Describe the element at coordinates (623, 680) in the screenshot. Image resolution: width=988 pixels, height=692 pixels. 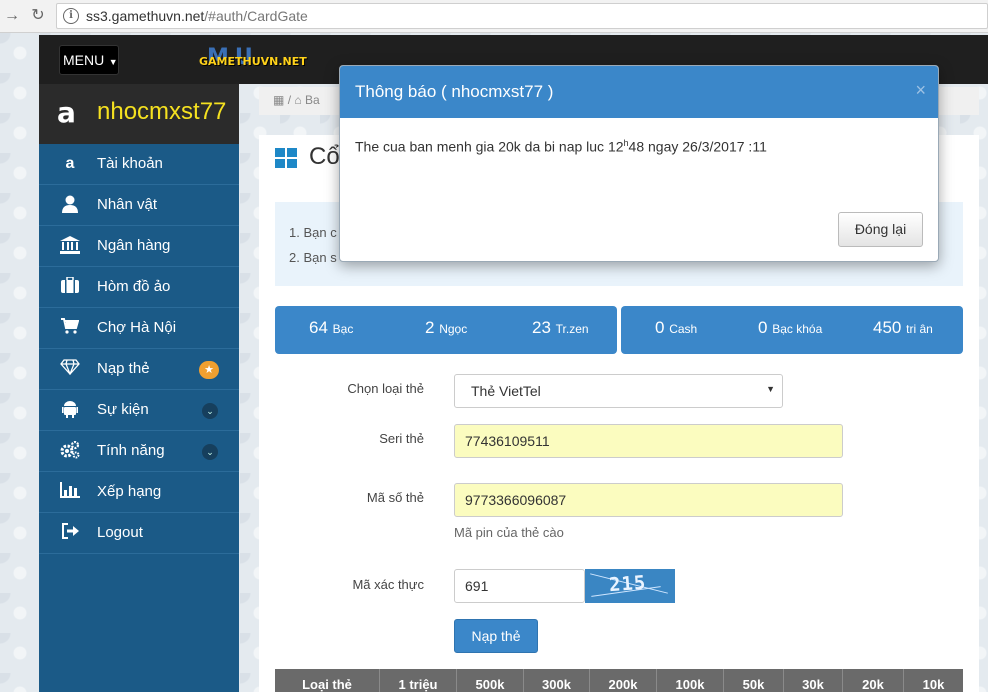
I see `table-header-cell: 200k` at that location.